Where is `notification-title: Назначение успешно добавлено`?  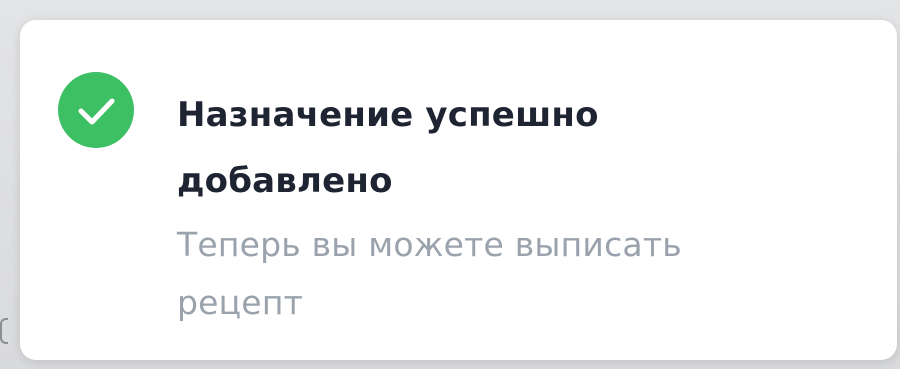 notification-title: Назначение успешно добавлено is located at coordinates (388, 148).